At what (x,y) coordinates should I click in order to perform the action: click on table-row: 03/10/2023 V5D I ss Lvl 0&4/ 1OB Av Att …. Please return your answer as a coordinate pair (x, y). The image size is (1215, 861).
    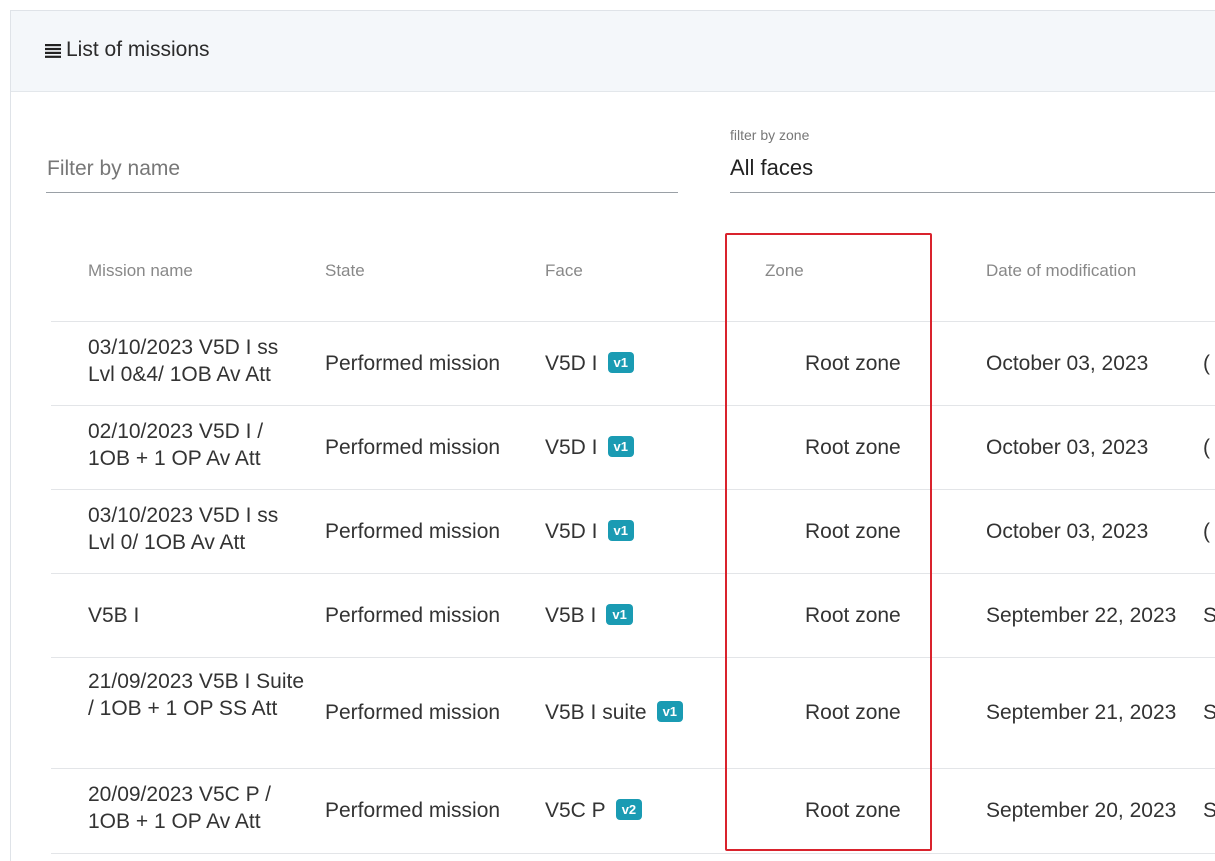
    Looking at the image, I should click on (633, 363).